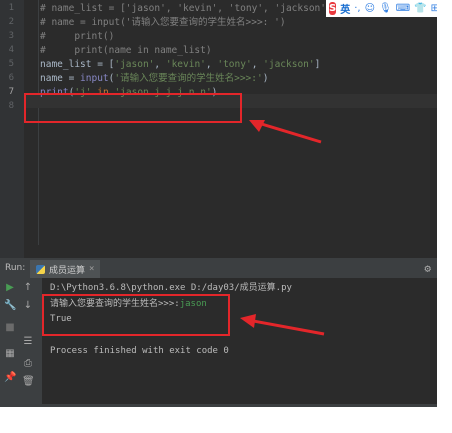 Image resolution: width=452 pixels, height=433 pixels. Describe the element at coordinates (7, 36) in the screenshot. I see `line-number: 3` at that location.